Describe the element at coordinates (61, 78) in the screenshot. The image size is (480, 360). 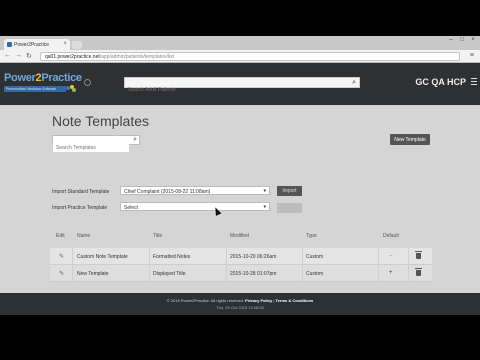
I see `logo-text-c: Practice` at that location.